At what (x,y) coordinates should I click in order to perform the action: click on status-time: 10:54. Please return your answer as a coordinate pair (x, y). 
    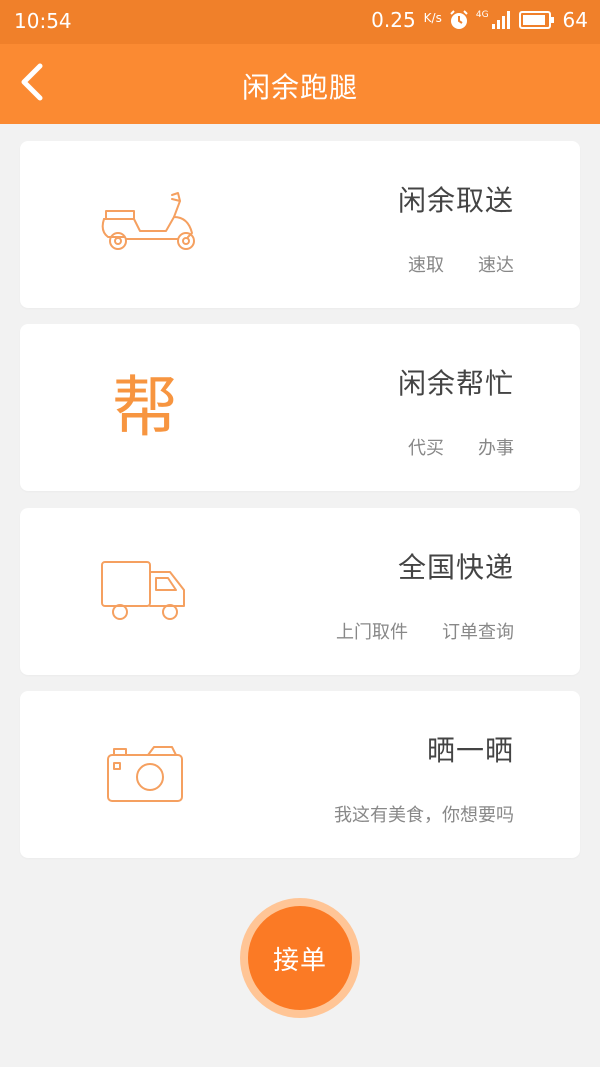
    Looking at the image, I should click on (43, 21).